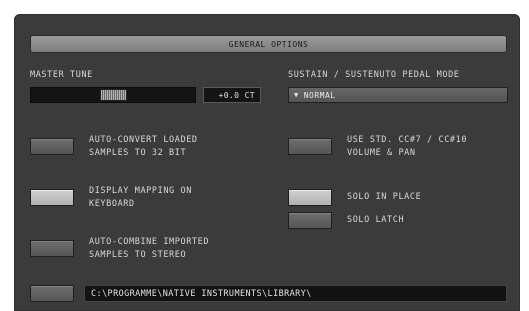 The width and height of the screenshot is (529, 311). What do you see at coordinates (61, 75) in the screenshot?
I see `master-tune-label: MASTER TUNE` at bounding box center [61, 75].